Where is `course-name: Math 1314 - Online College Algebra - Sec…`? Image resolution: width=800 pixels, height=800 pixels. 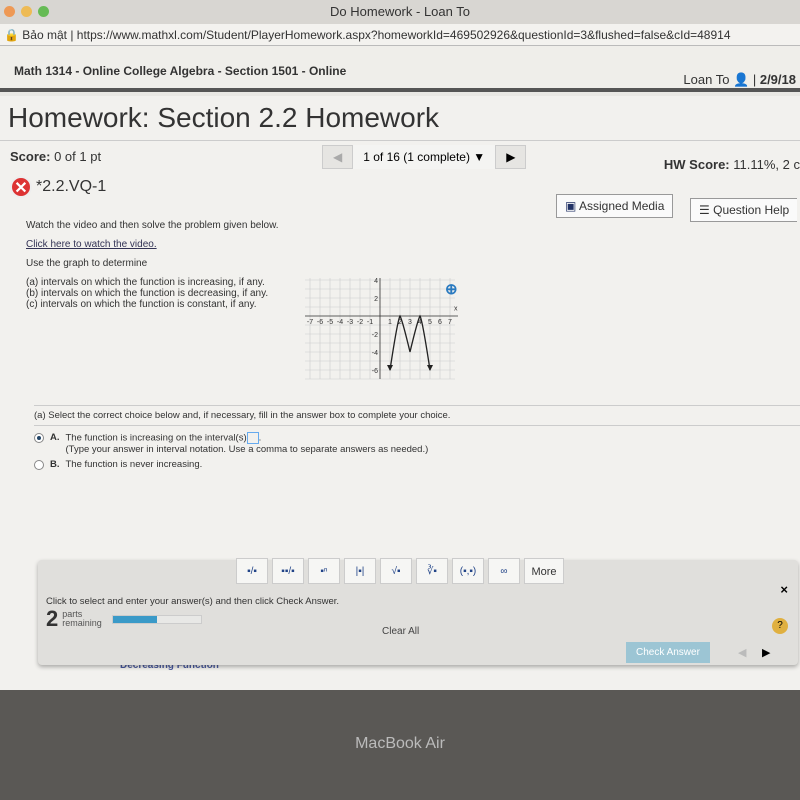 course-name: Math 1314 - Online College Algebra - Sec… is located at coordinates (180, 71).